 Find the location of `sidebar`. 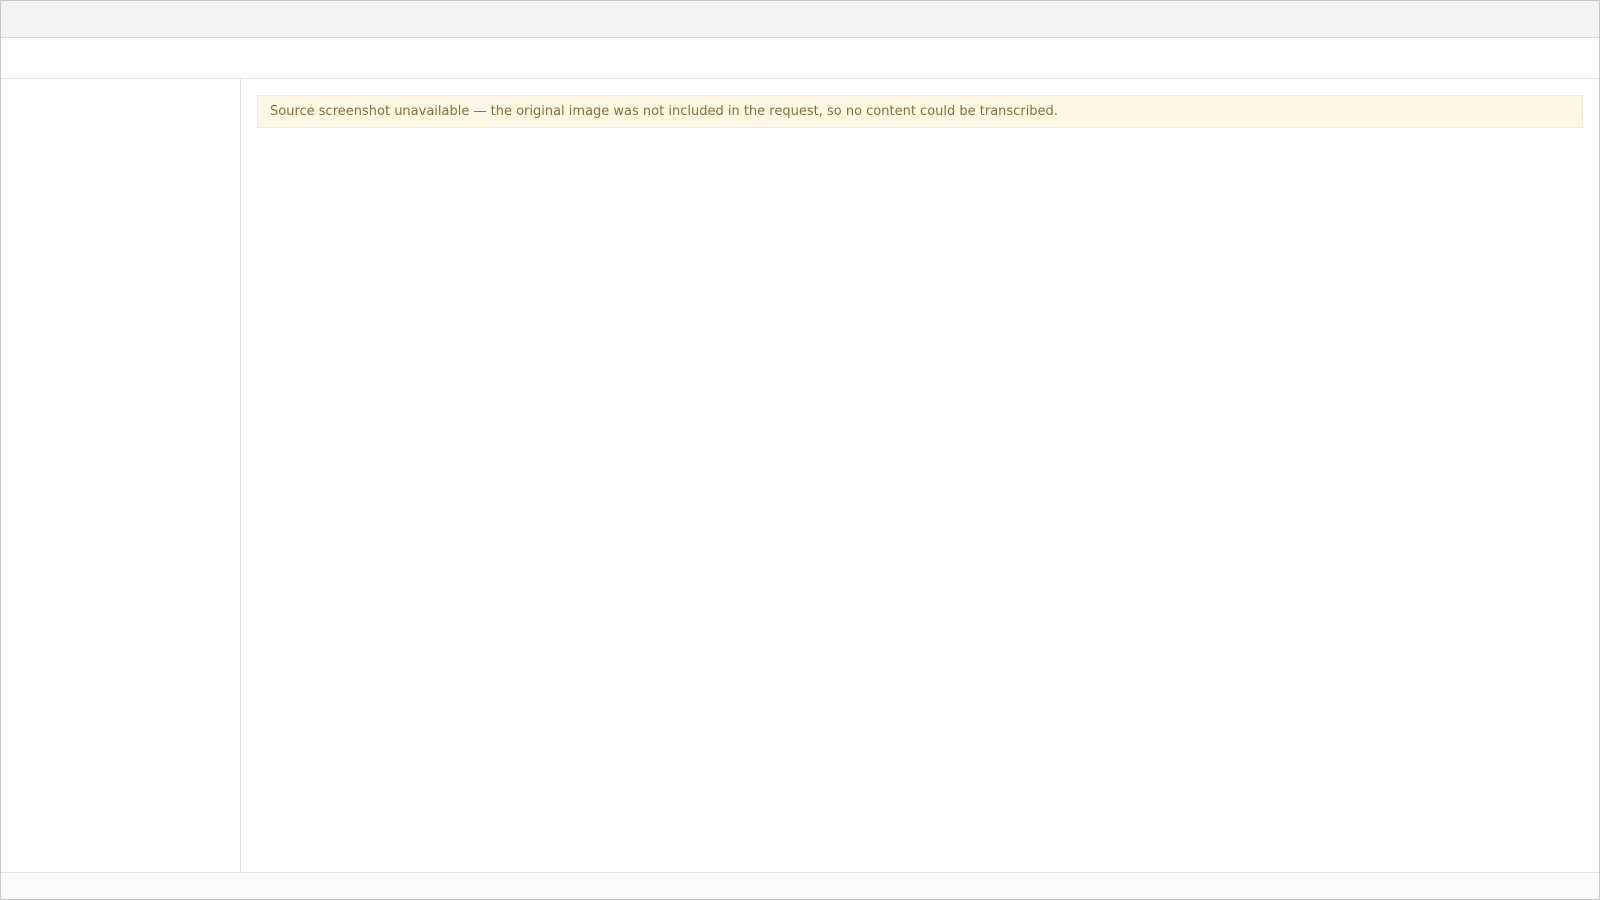

sidebar is located at coordinates (121, 475).